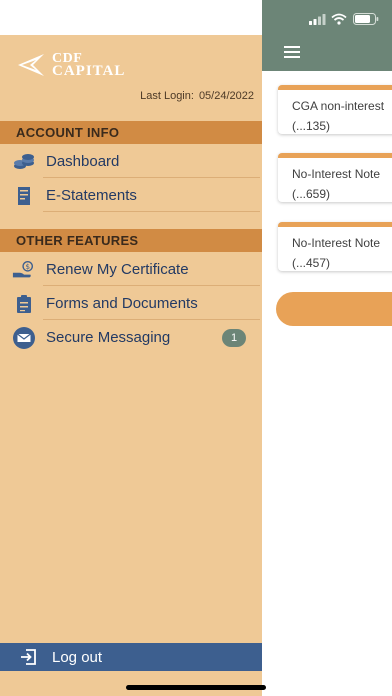  Describe the element at coordinates (89, 71) in the screenshot. I see `logo-text-line2: CAPITAL` at that location.